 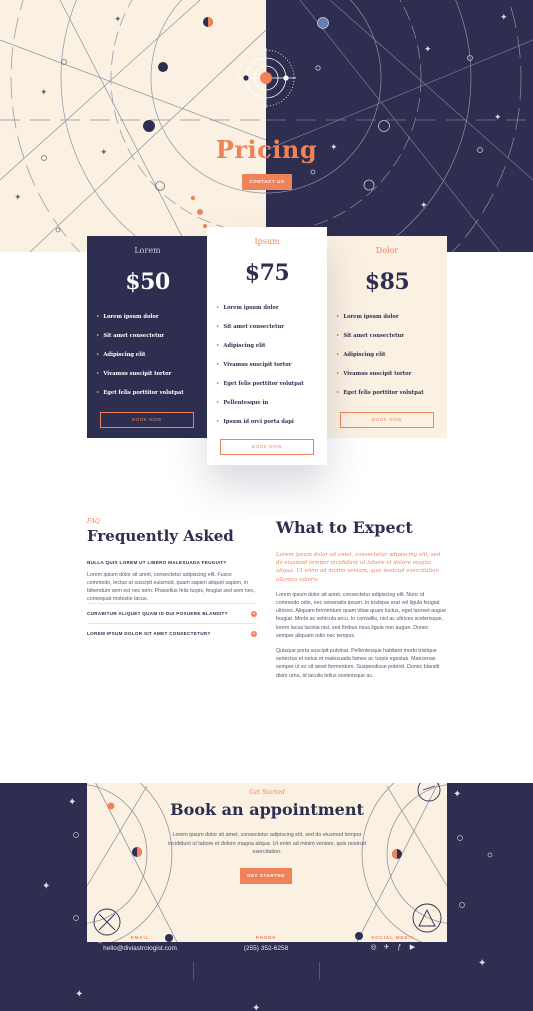 I want to click on twitter-icon: ✈, so click(x=387, y=948).